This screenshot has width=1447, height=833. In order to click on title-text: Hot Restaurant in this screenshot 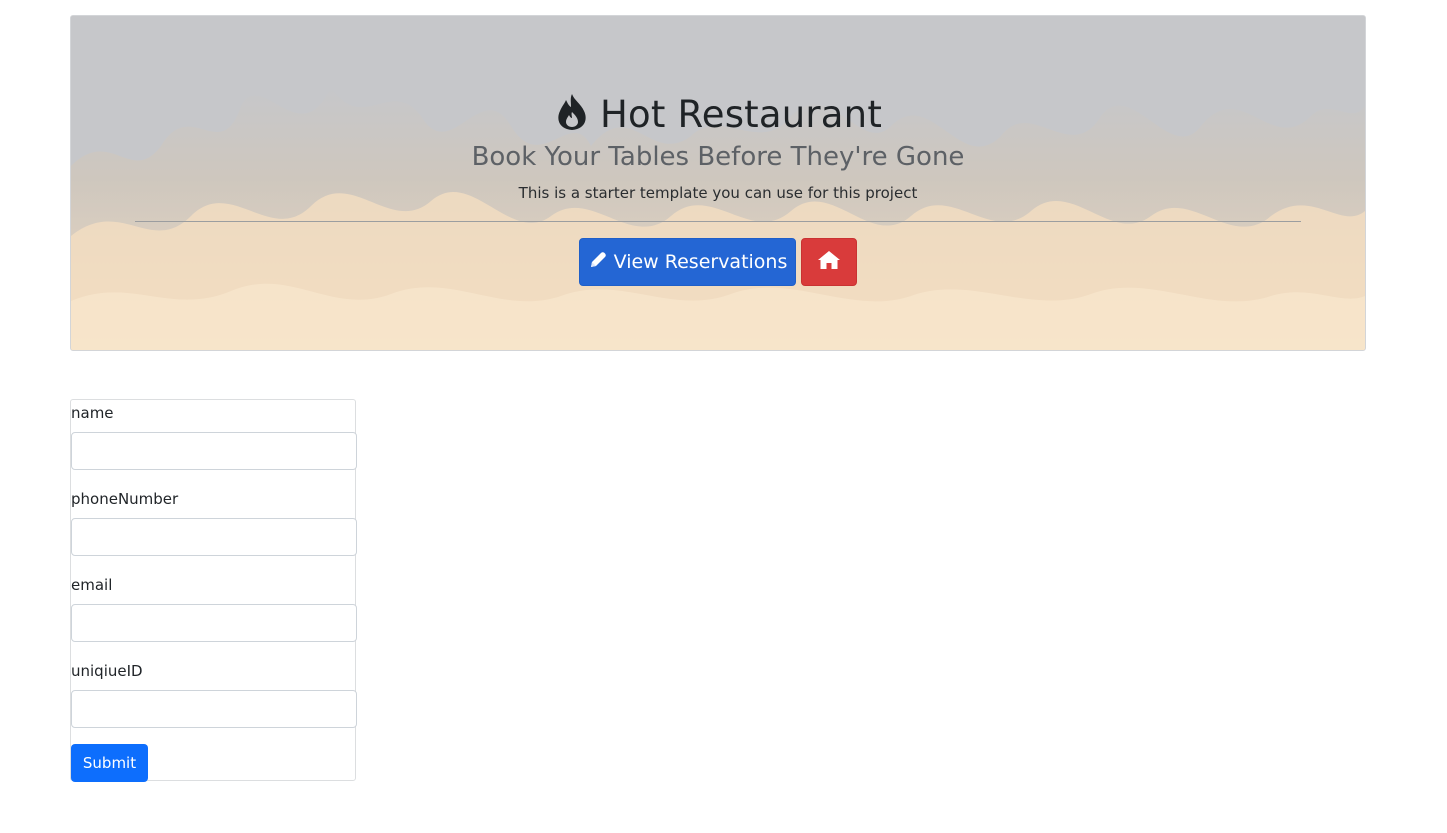, I will do `click(741, 114)`.